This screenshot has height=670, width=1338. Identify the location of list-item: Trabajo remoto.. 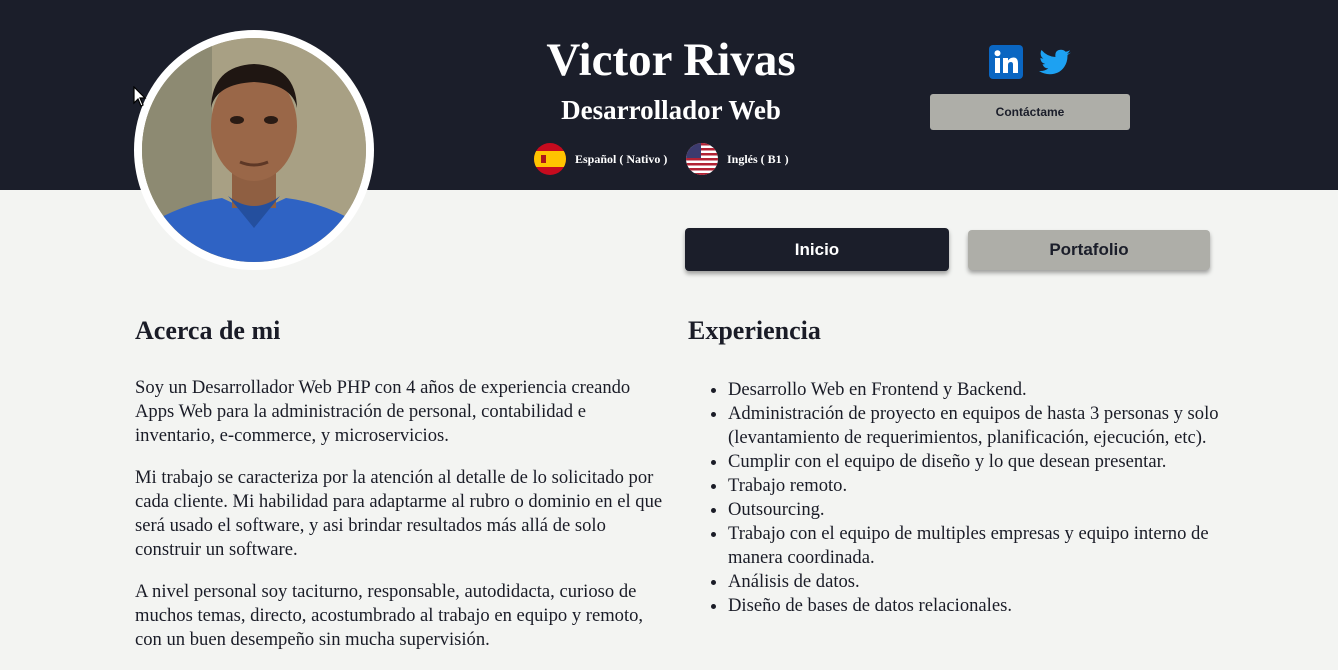
(990, 486).